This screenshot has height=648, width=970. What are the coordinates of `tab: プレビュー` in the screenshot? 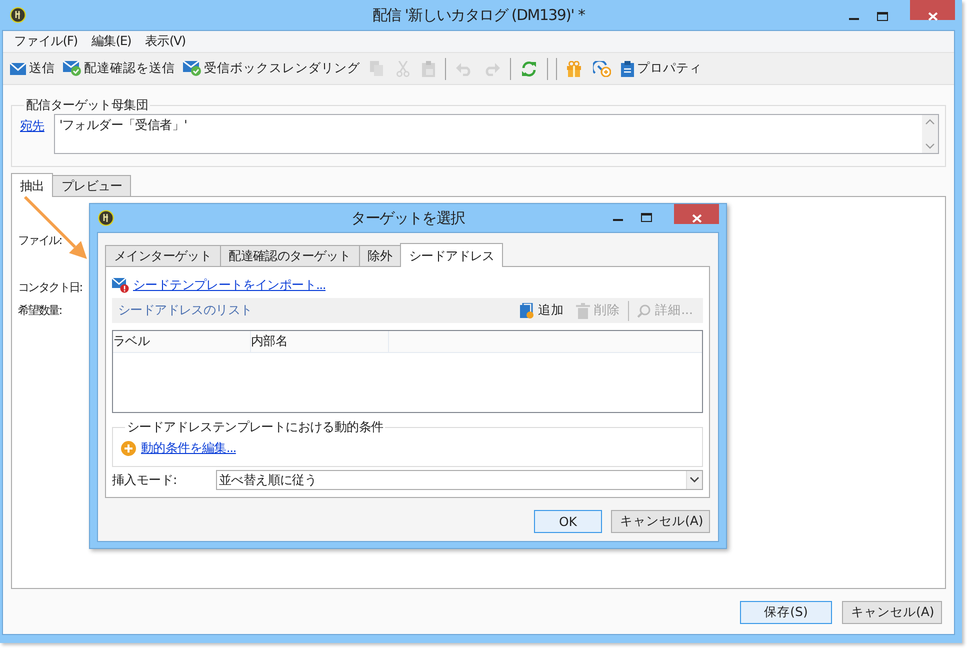 It's located at (92, 185).